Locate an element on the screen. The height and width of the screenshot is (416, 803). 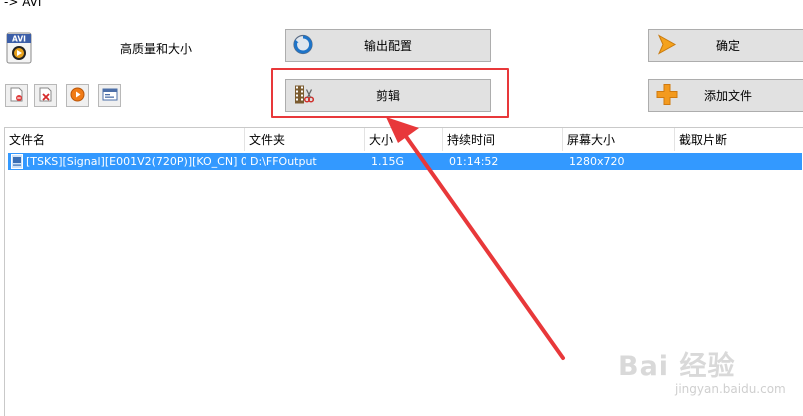
avi-format-icon: AVI is located at coordinates (19, 48).